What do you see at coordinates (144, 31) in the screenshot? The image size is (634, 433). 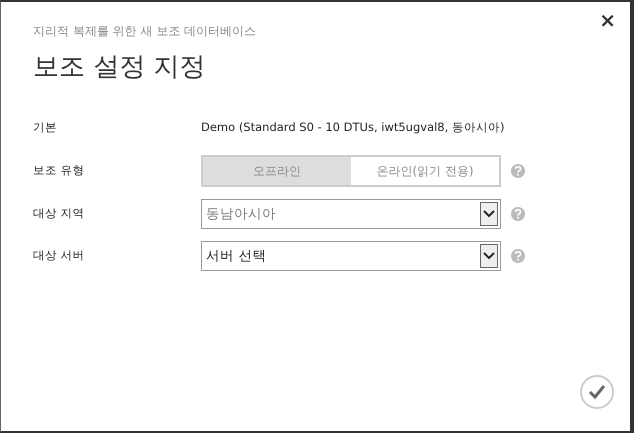 I see `dialog-subtitle: 지리적 복제를 위한 새 보조 데이터베이스` at bounding box center [144, 31].